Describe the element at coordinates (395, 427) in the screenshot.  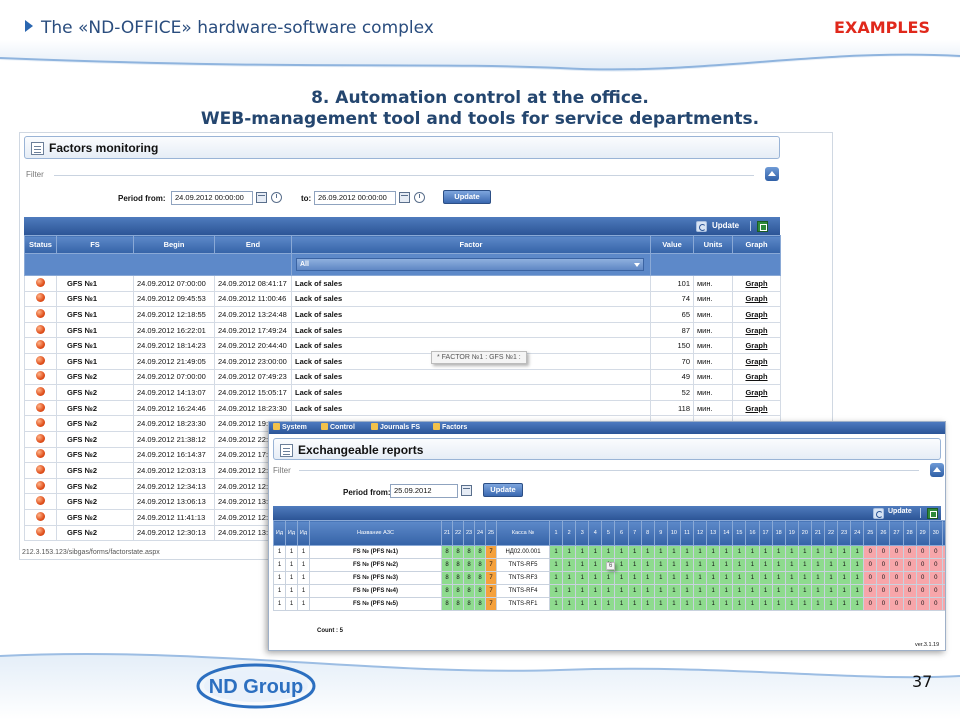
I see `menu-journals: Journals FS` at that location.